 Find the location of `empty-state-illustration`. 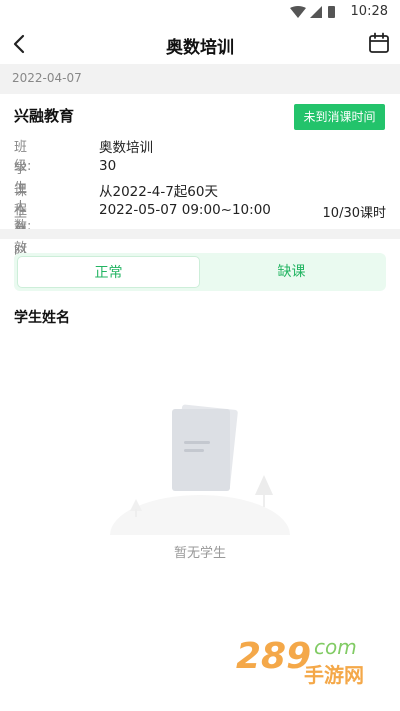

empty-state-illustration is located at coordinates (200, 469).